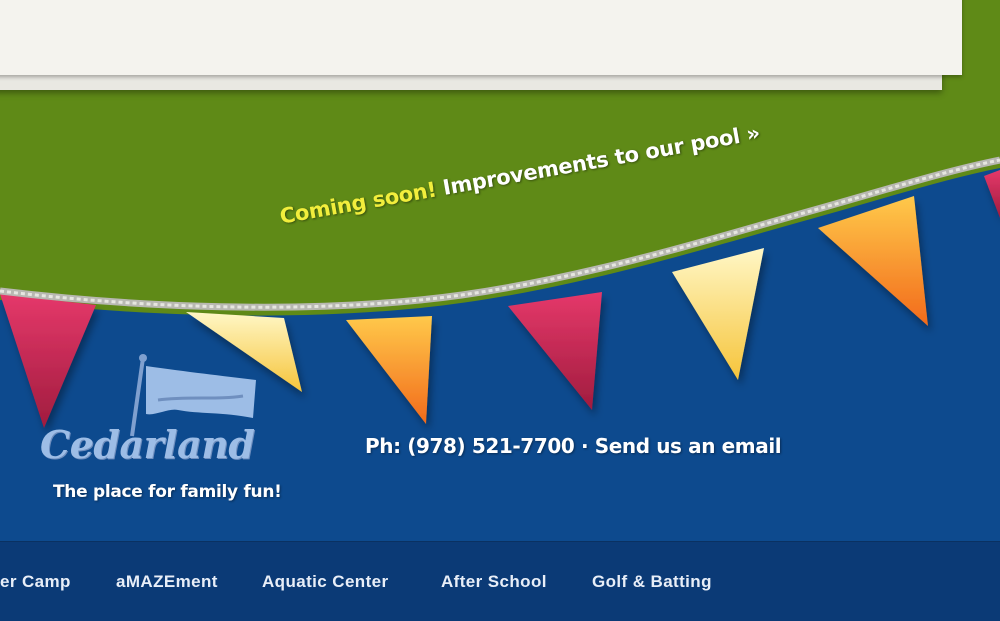 This screenshot has height=621, width=1000. I want to click on phone-number: Ph: (978) 521-7700, so click(470, 446).